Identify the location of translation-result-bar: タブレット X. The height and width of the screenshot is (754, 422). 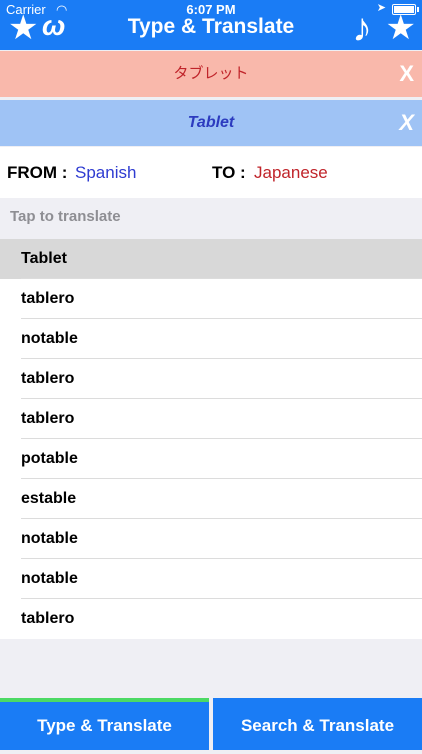
(211, 74).